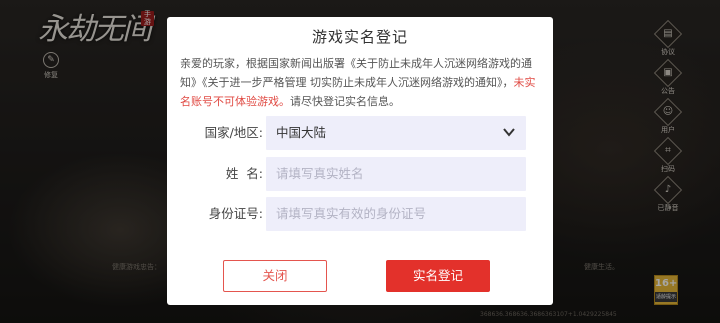 This screenshot has width=720, height=323. Describe the element at coordinates (509, 132) in the screenshot. I see `chevron-down-icon` at that location.